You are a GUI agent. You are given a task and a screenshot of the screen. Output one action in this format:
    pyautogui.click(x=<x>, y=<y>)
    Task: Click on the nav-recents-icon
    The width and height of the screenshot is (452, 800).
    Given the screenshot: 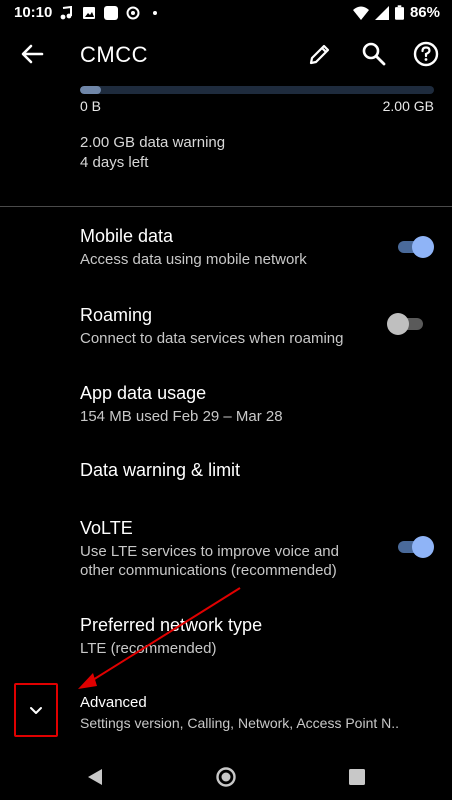 What is the action you would take?
    pyautogui.click(x=357, y=777)
    